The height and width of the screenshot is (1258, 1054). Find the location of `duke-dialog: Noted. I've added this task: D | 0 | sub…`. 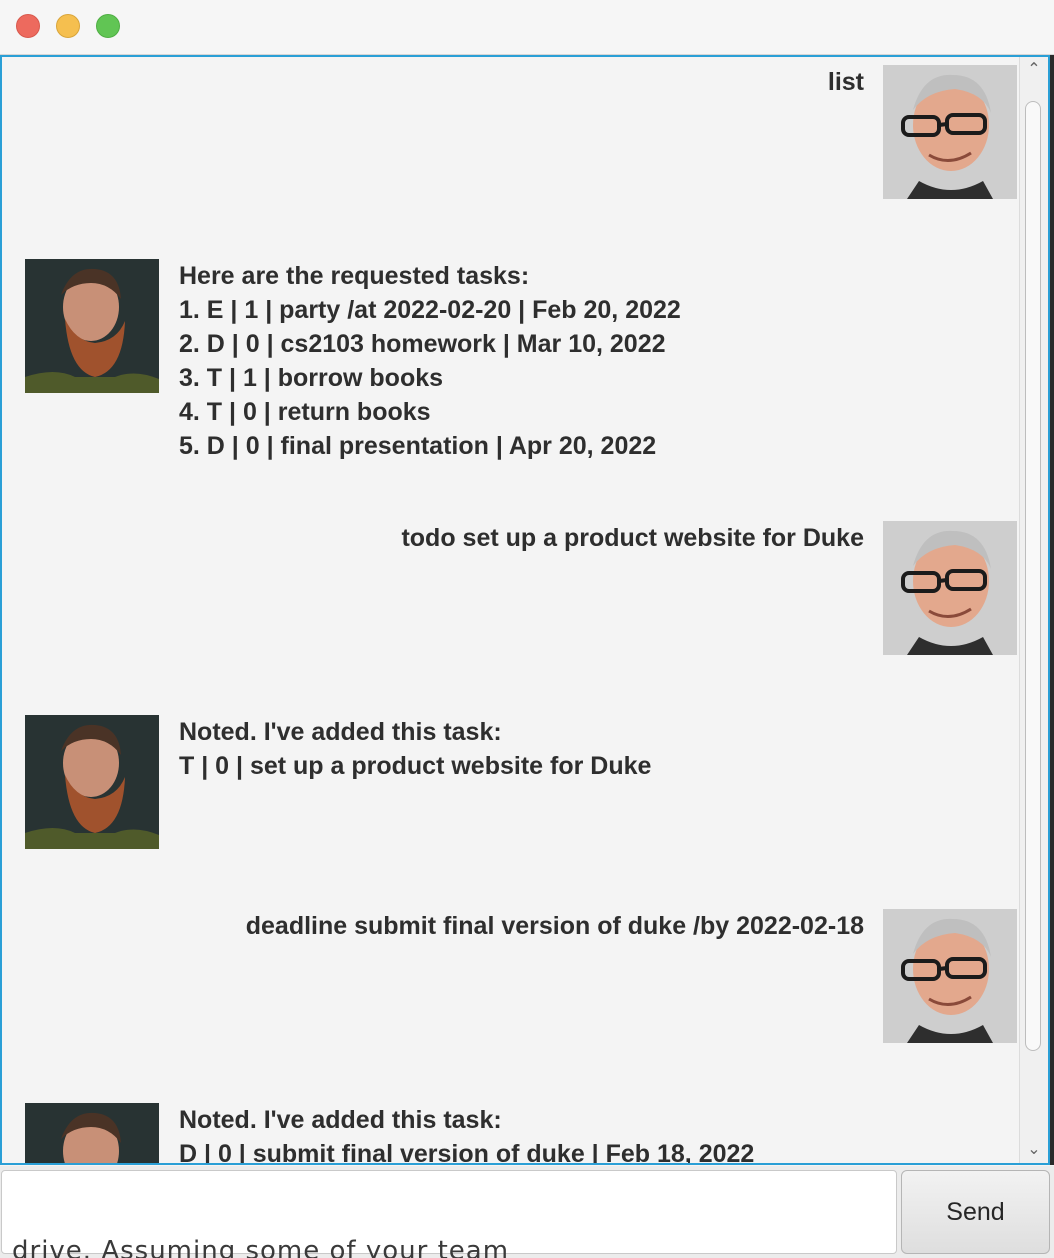

duke-dialog: Noted. I've added this task: D | 0 | sub… is located at coordinates (512, 1134).